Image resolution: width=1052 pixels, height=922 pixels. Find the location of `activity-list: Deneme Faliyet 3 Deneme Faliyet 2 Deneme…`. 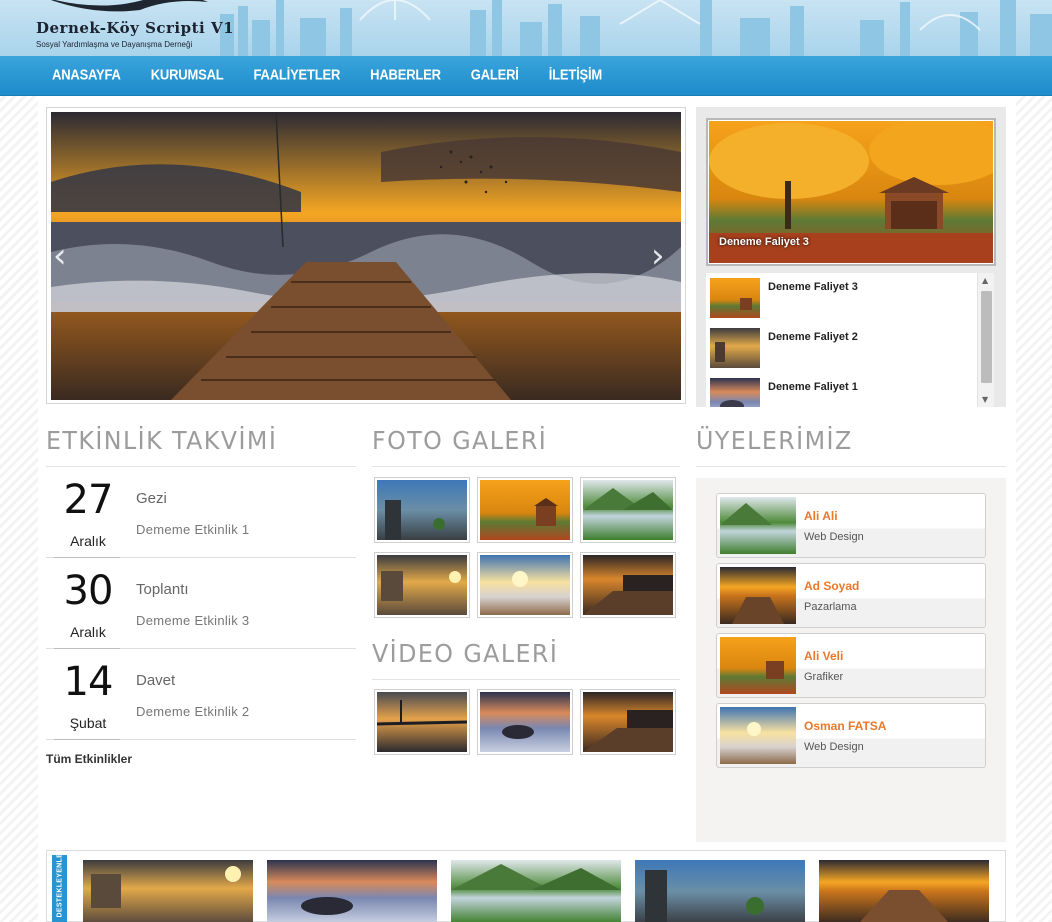

activity-list: Deneme Faliyet 3 Deneme Faliyet 2 Deneme… is located at coordinates (850, 340).